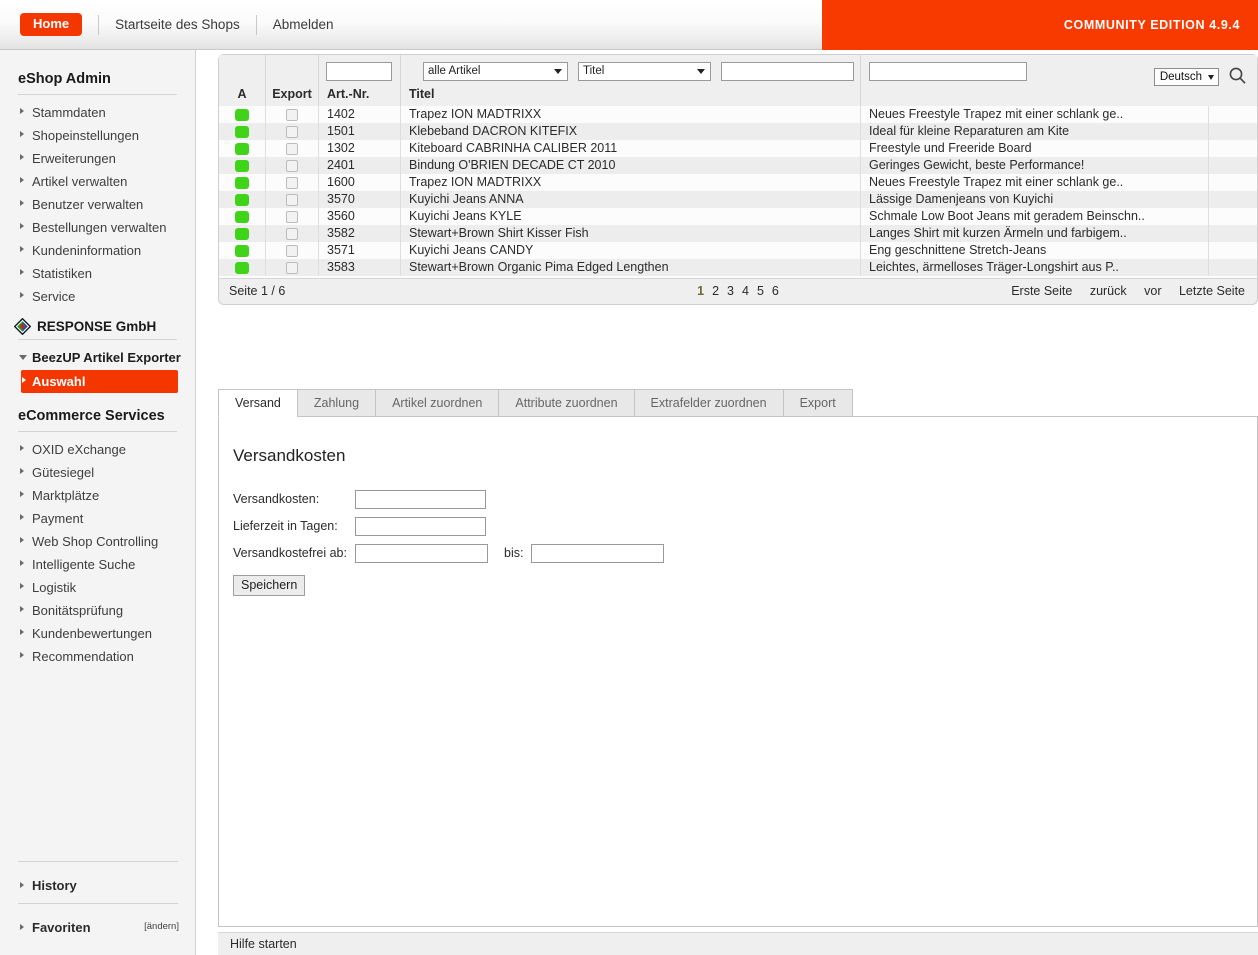  What do you see at coordinates (292, 94) in the screenshot?
I see `column-label-export: Export` at bounding box center [292, 94].